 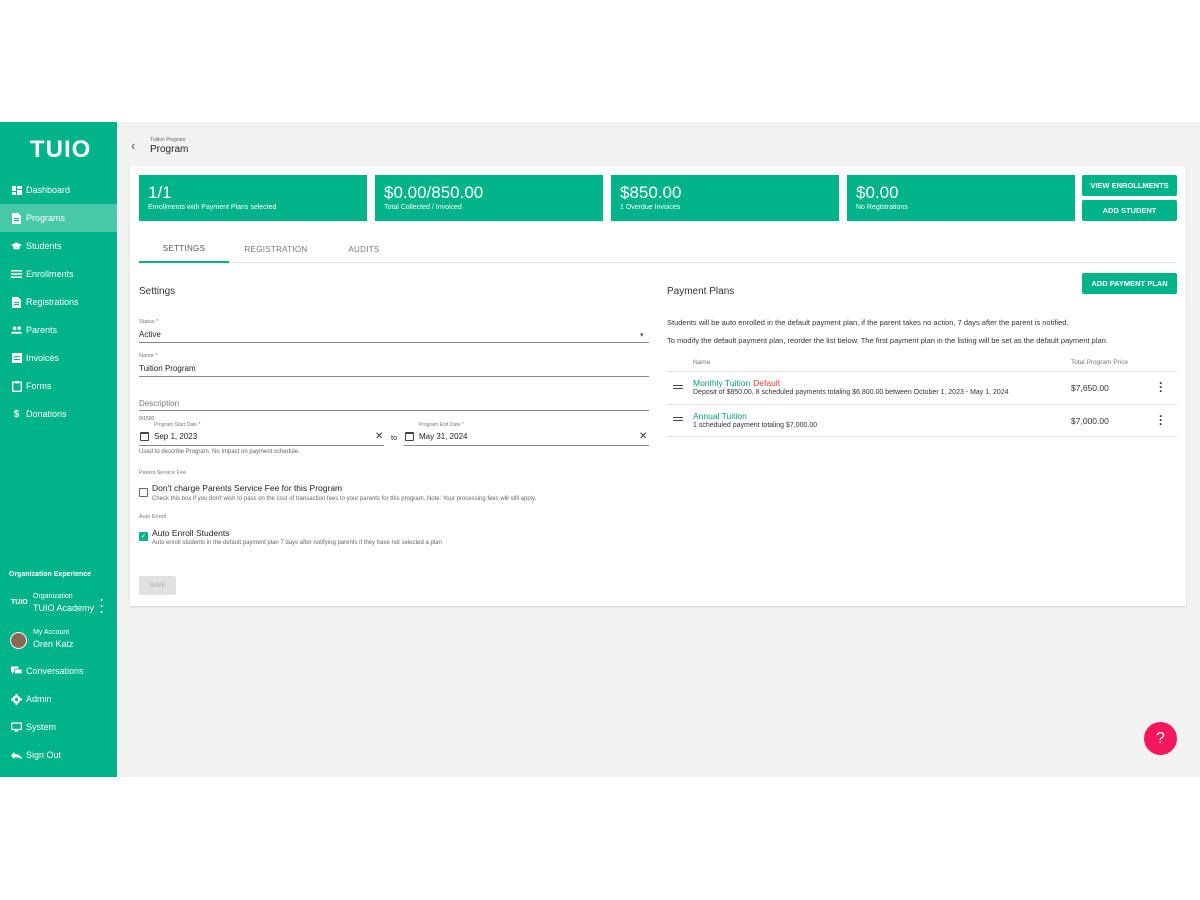 What do you see at coordinates (44, 755) in the screenshot?
I see `sidebar-item-label: Sign Out` at bounding box center [44, 755].